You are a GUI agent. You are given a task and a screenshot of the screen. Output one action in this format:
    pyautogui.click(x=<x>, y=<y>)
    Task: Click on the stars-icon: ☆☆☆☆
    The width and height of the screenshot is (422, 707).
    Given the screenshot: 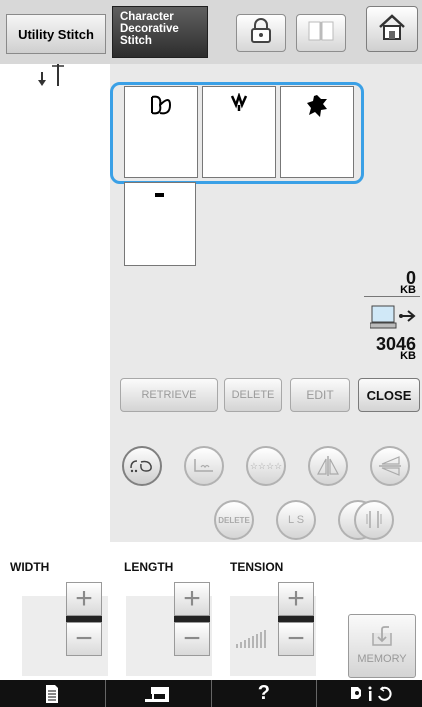 What is the action you would take?
    pyautogui.click(x=266, y=465)
    